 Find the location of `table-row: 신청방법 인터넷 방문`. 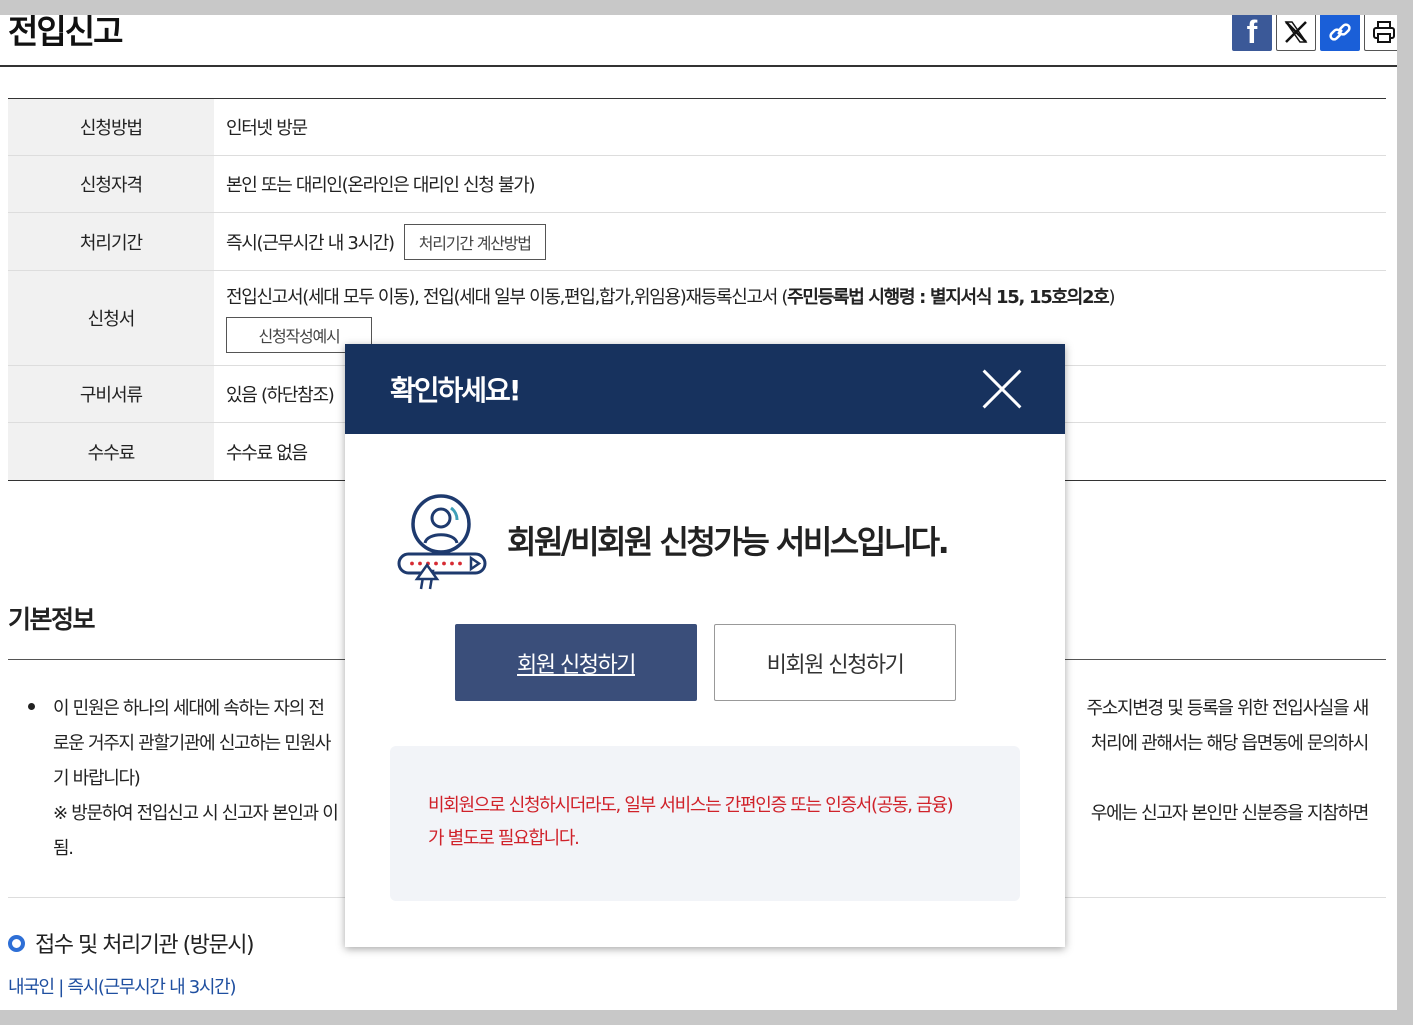

table-row: 신청방법 인터넷 방문 is located at coordinates (697, 127).